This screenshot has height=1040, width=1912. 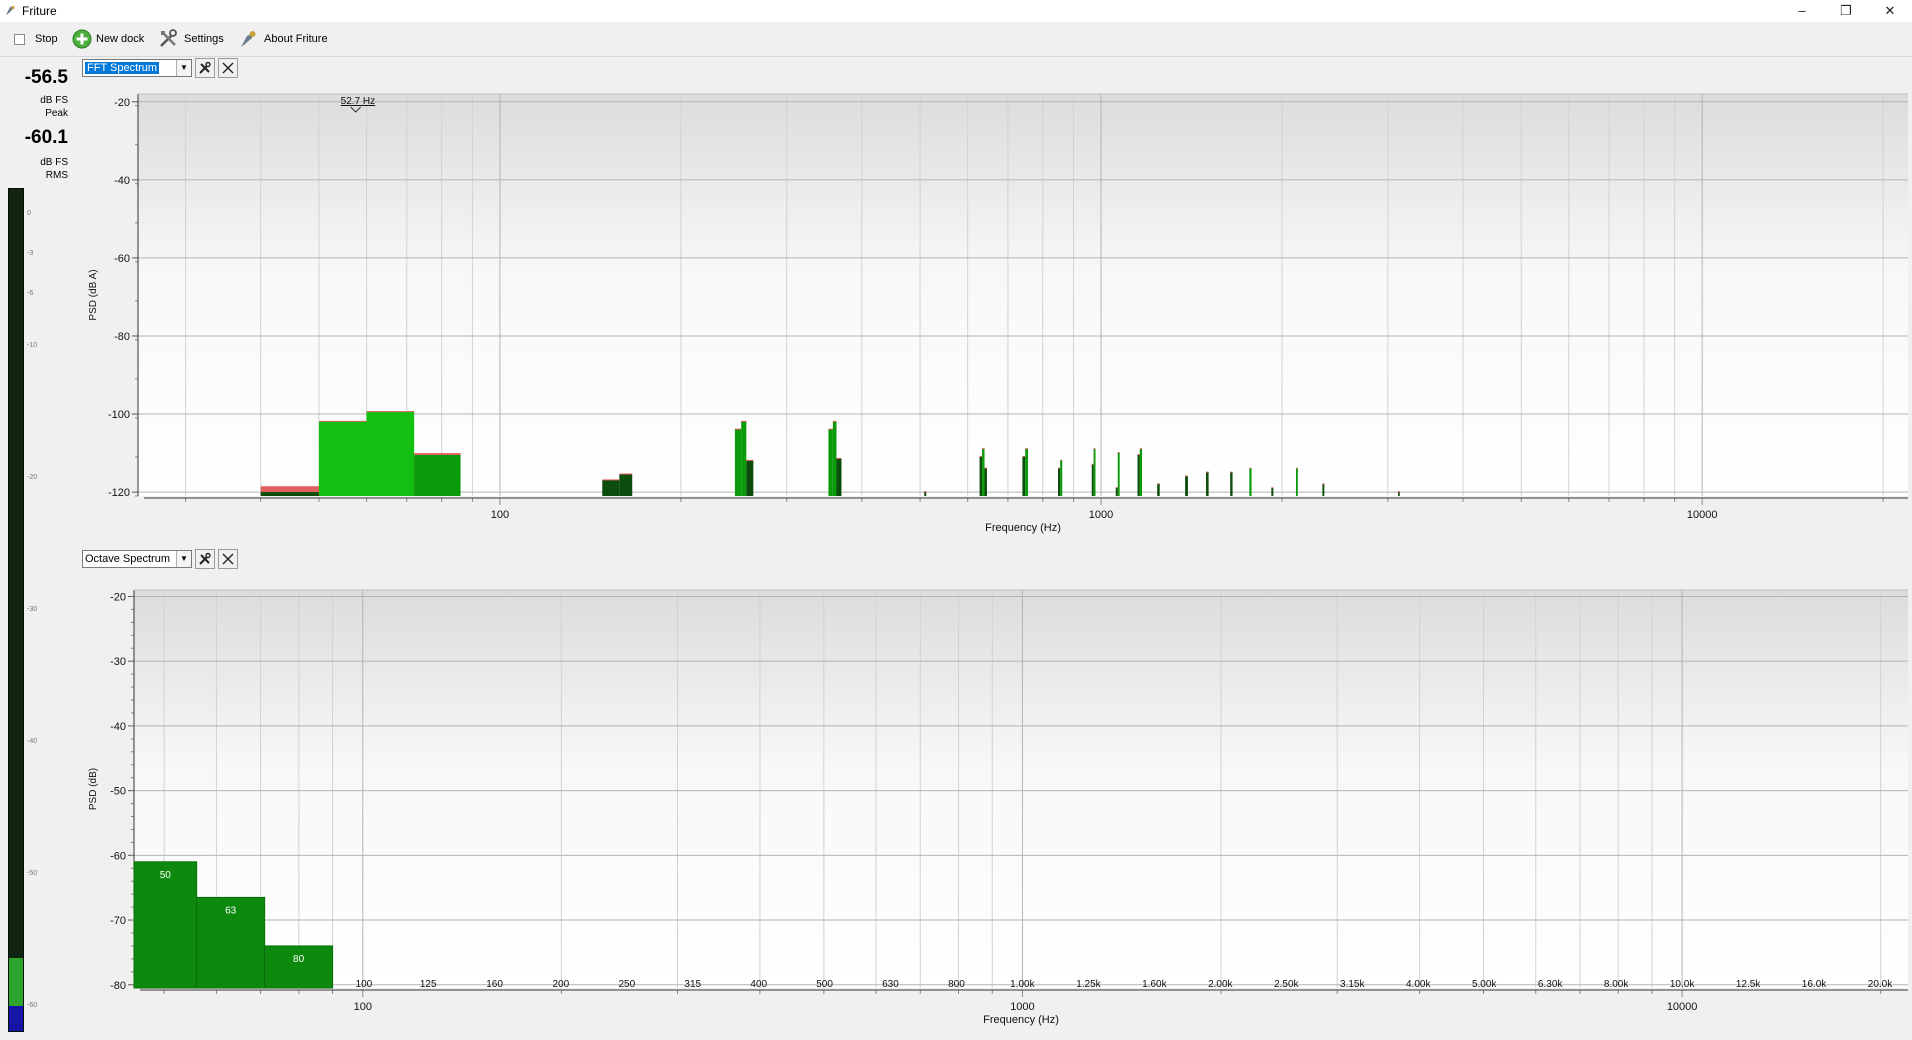 What do you see at coordinates (122, 68) in the screenshot?
I see `fft-widget-select-value: FFT Spectrum` at bounding box center [122, 68].